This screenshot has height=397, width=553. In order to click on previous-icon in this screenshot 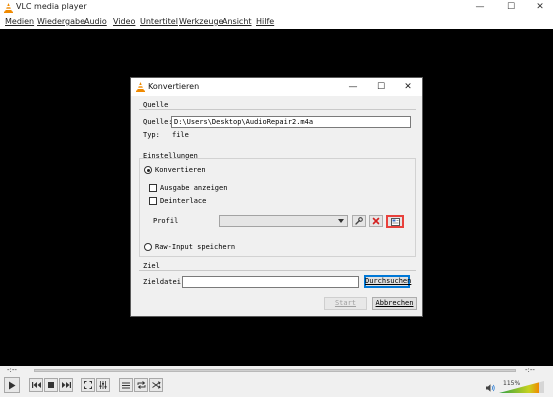, I will do `click(36, 385)`.